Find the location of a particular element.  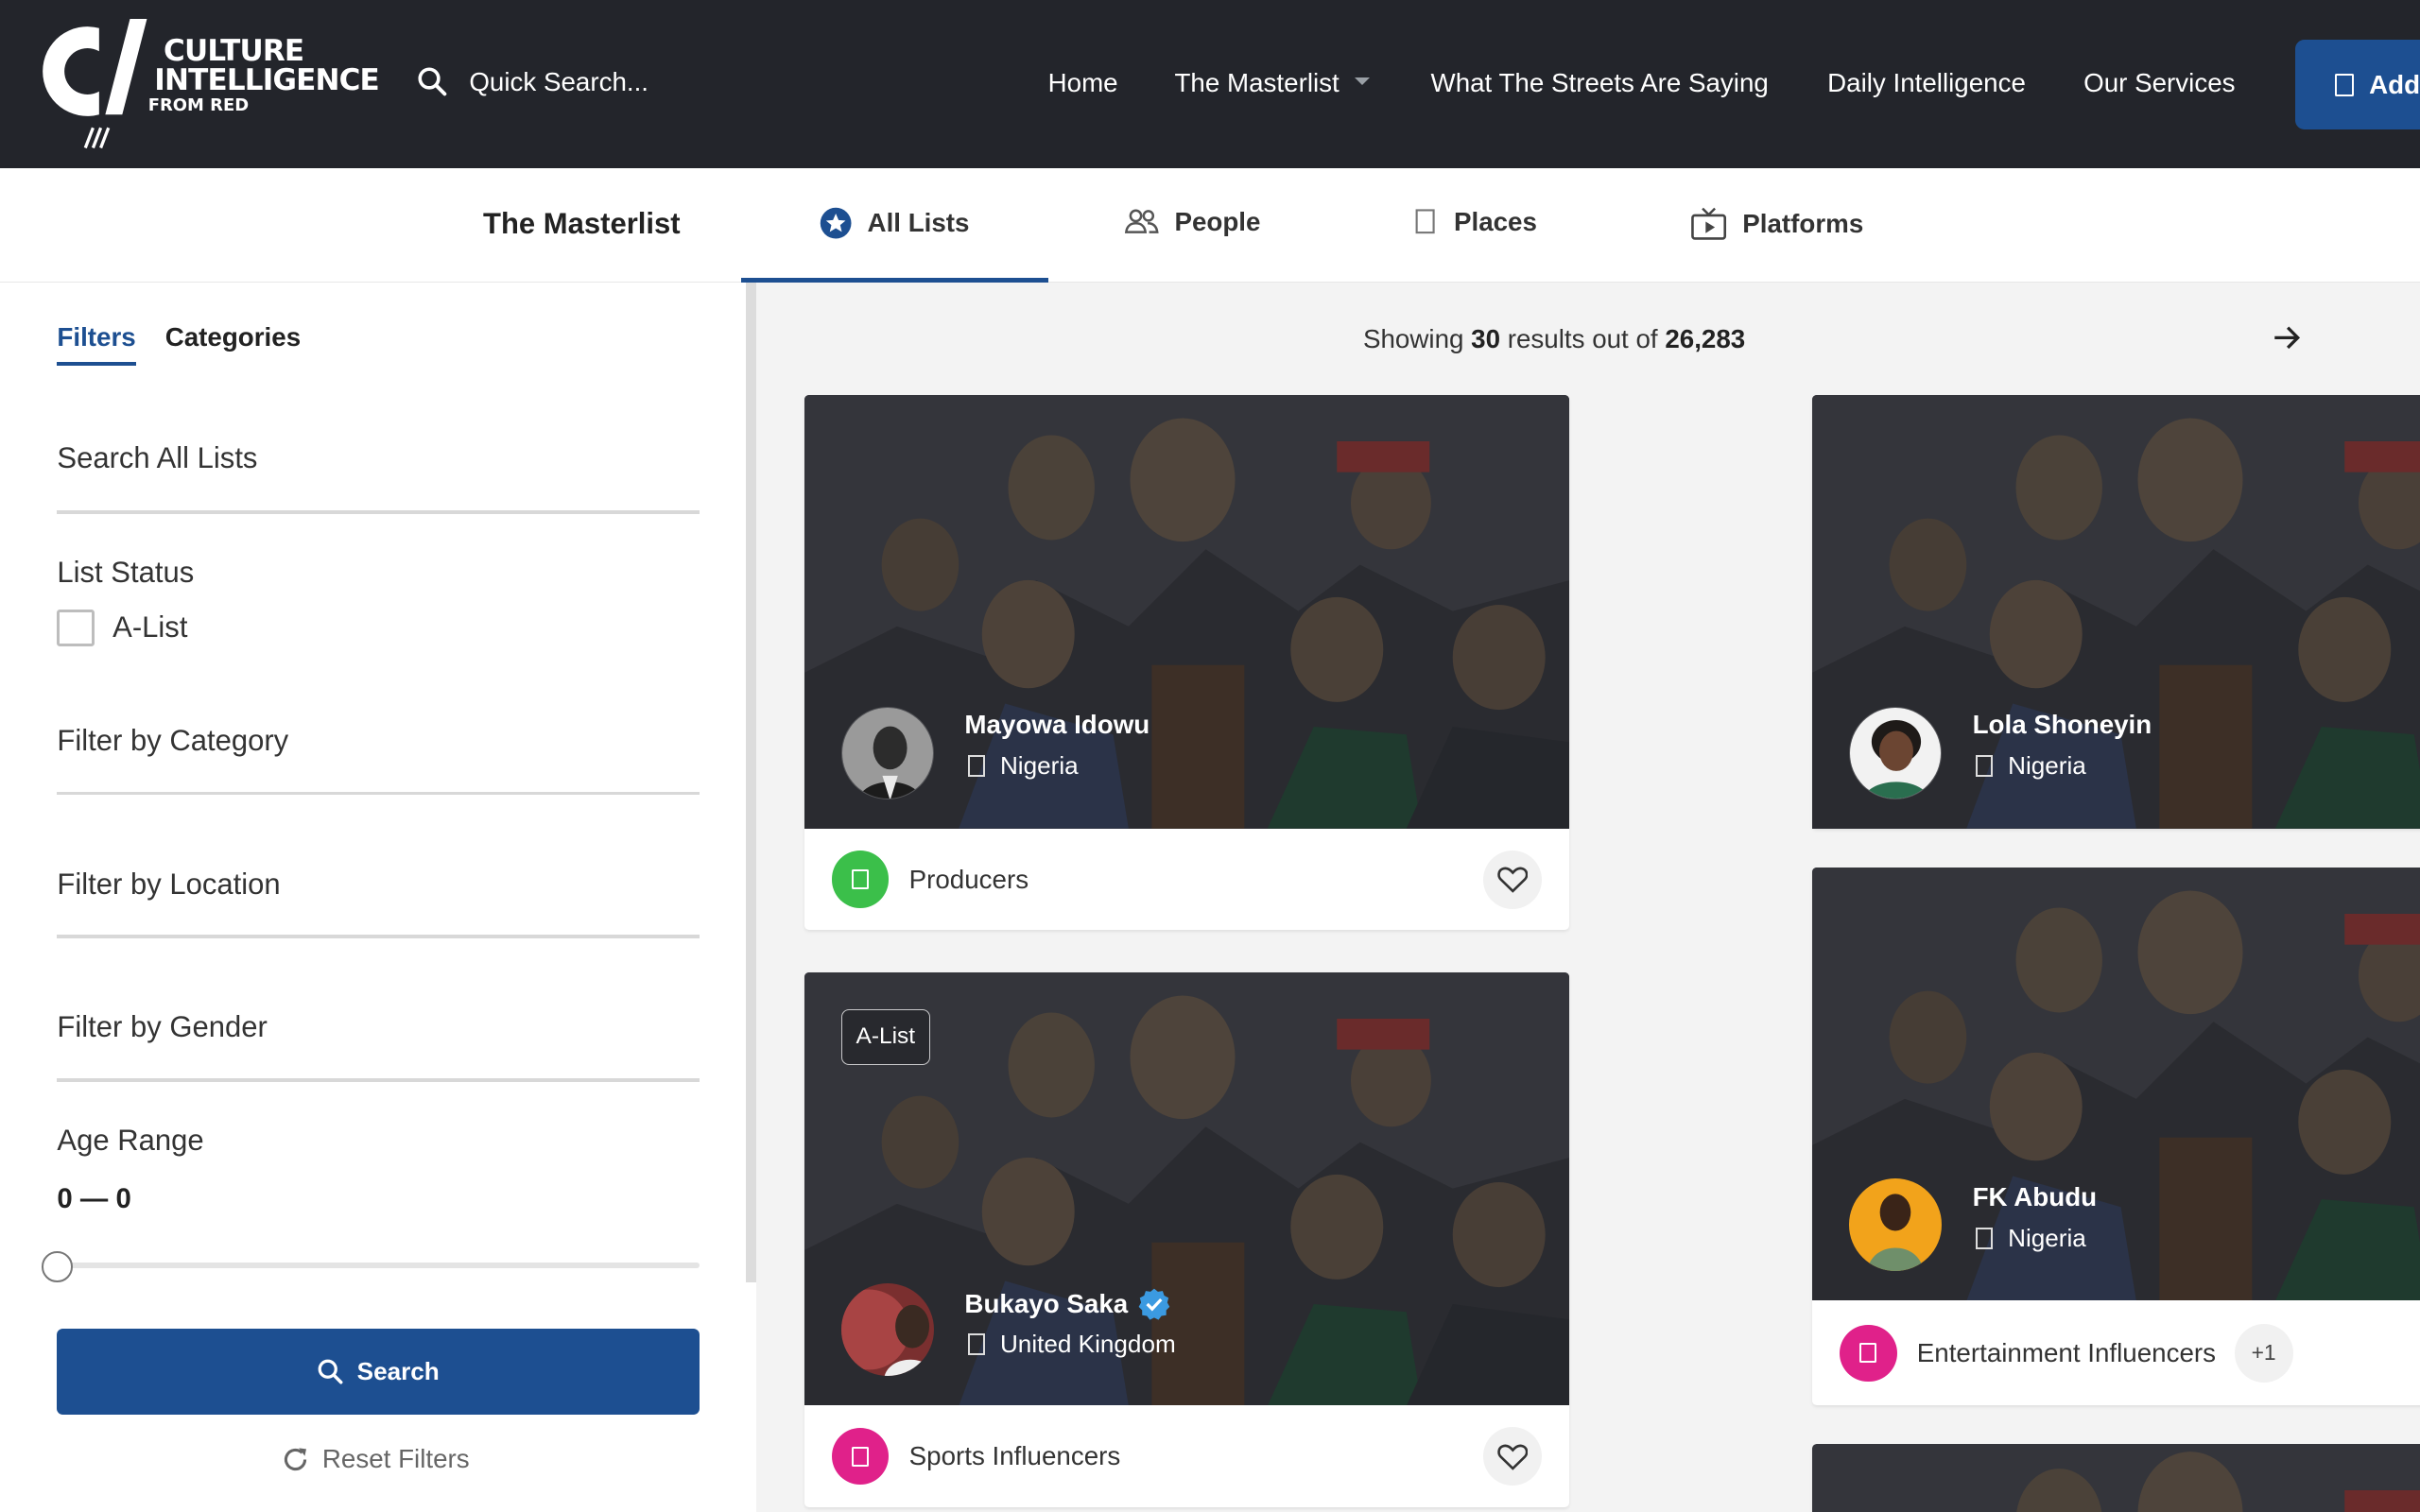

sidebar-tab-categories: Categories is located at coordinates (233, 344).